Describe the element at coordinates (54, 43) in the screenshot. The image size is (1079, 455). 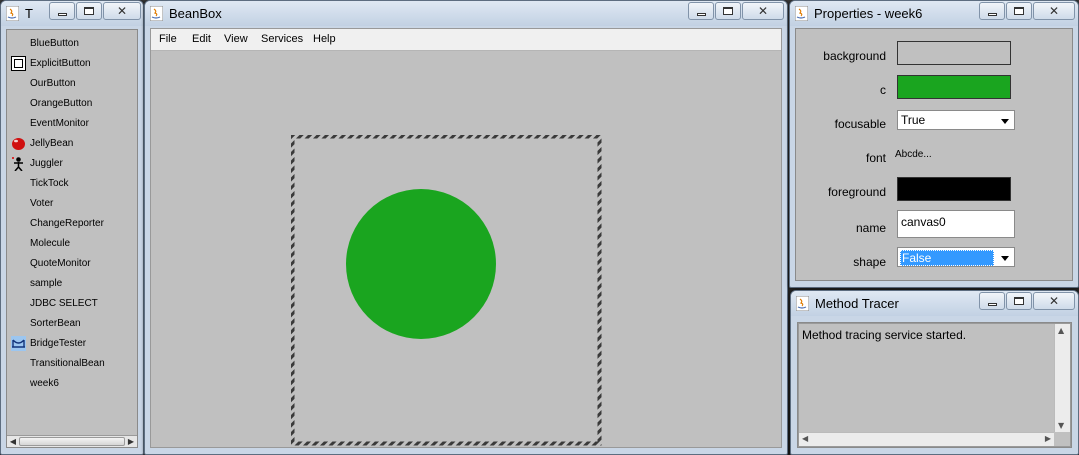
I see `toolbox-item-label: BlueButton` at that location.